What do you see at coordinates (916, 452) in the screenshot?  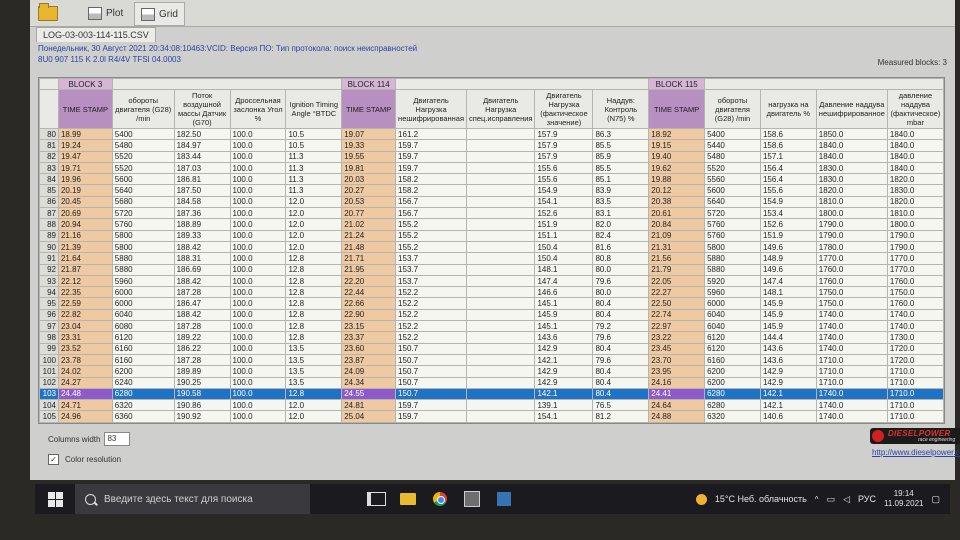 I see `website-link: http://www.dieselpower.cz` at bounding box center [916, 452].